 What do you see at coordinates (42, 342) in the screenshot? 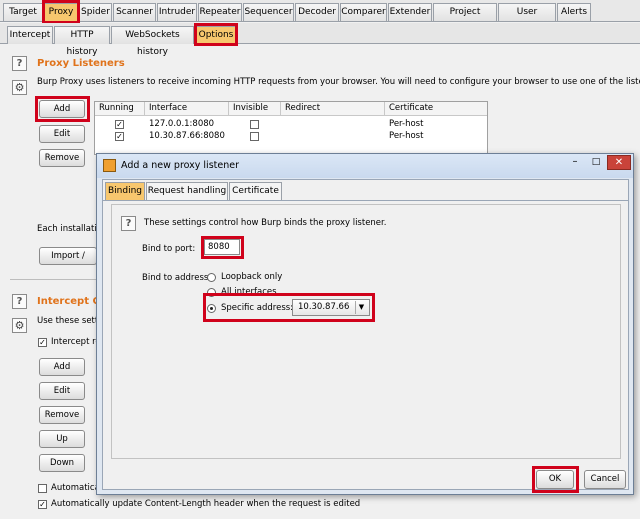
I see `intercept-requests-checkbox: ✓` at bounding box center [42, 342].